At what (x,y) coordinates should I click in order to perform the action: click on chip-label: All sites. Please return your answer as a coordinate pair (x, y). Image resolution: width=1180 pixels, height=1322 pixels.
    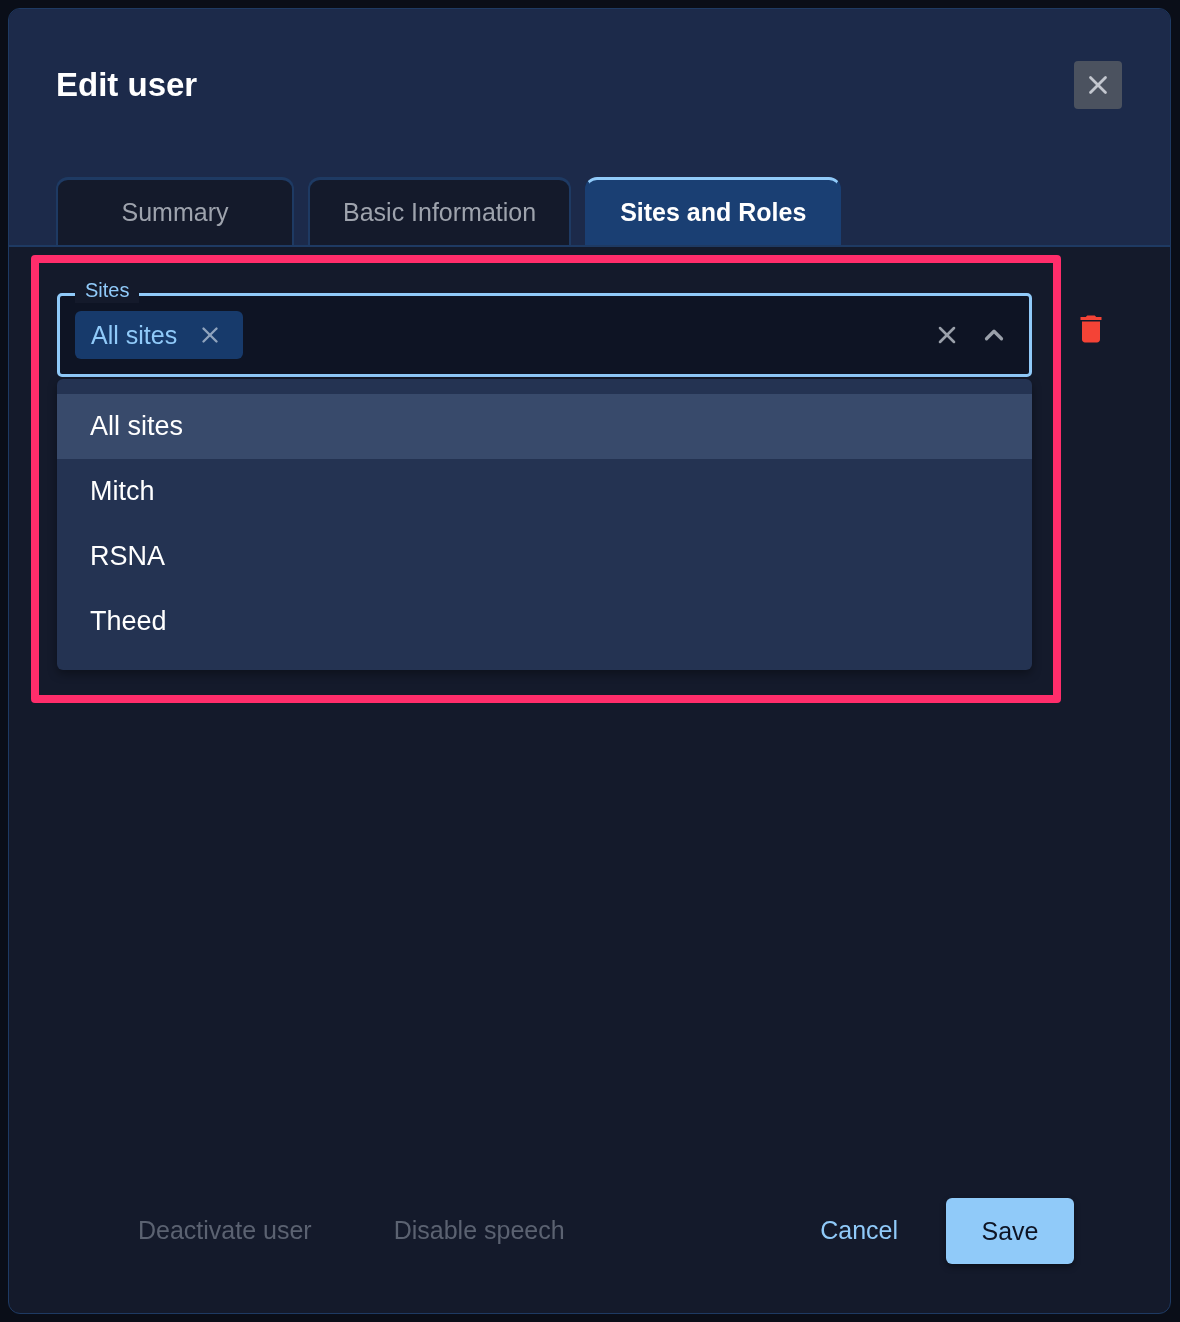
    Looking at the image, I should click on (134, 335).